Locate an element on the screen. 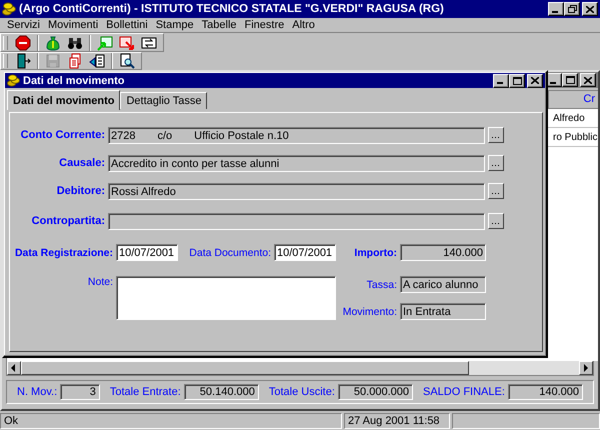 This screenshot has height=430, width=600. field-label: Contropartita: is located at coordinates (68, 221).